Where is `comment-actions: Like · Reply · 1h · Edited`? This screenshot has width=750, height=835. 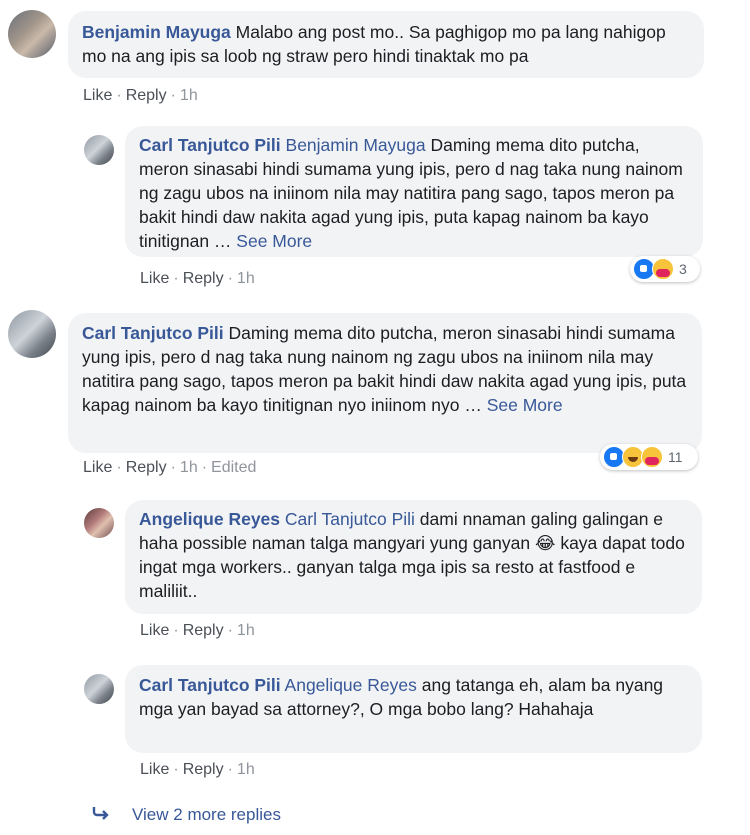
comment-actions: Like · Reply · 1h · Edited is located at coordinates (170, 467).